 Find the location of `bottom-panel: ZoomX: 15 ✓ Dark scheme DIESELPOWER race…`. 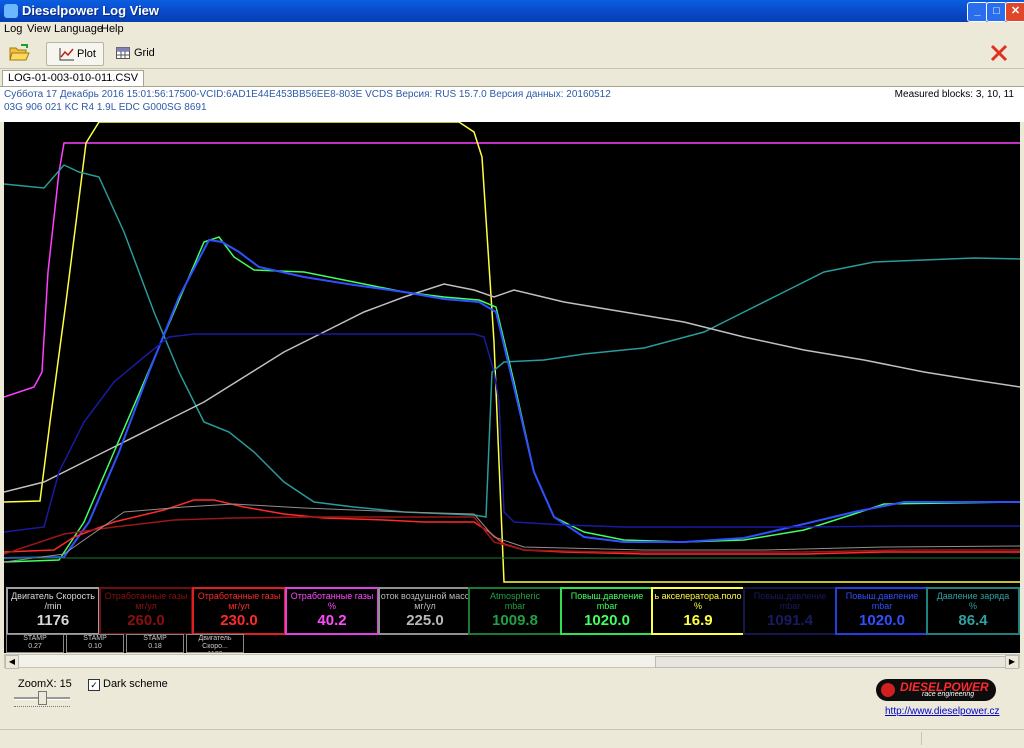

bottom-panel: ZoomX: 15 ✓ Dark scheme DIESELPOWER race… is located at coordinates (512, 699).